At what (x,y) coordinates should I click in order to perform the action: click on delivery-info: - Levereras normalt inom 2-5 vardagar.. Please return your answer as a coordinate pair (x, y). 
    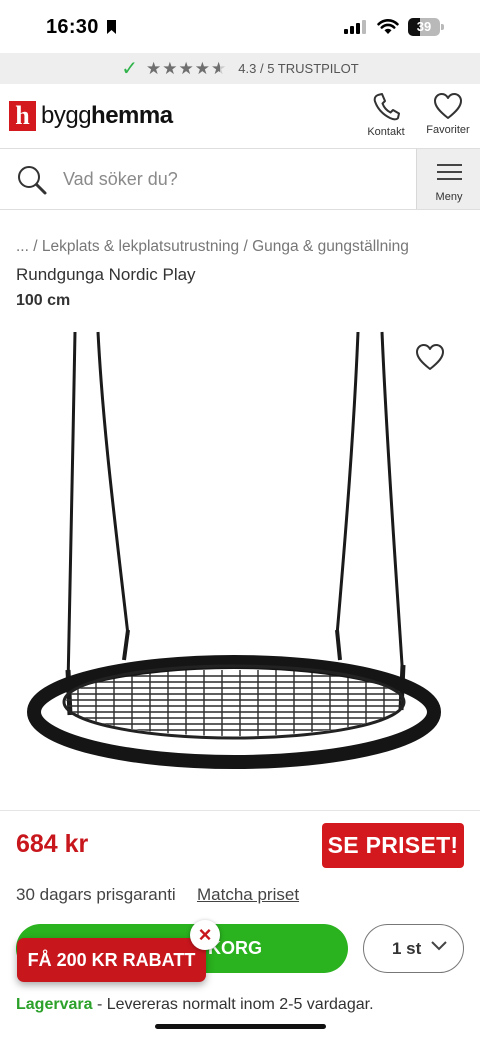
    Looking at the image, I should click on (233, 1004).